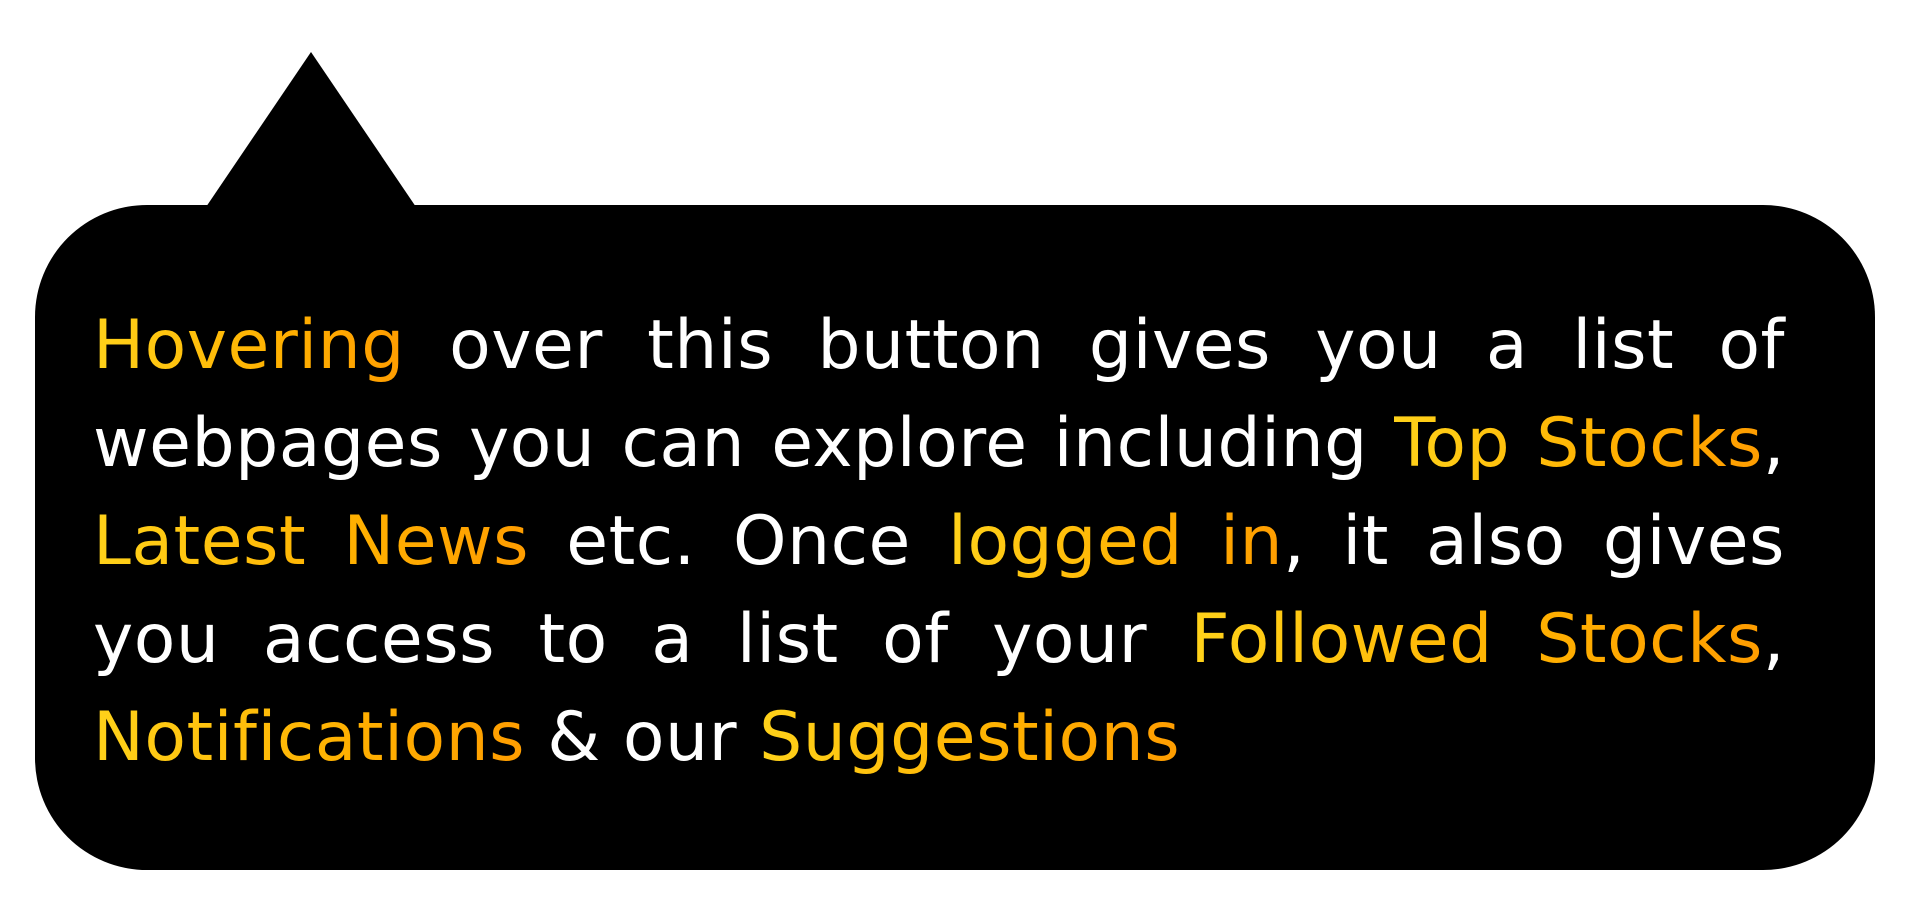 The height and width of the screenshot is (907, 1909). Describe the element at coordinates (311, 541) in the screenshot. I see `tooltip-highlight-latest-news: Latest News` at that location.